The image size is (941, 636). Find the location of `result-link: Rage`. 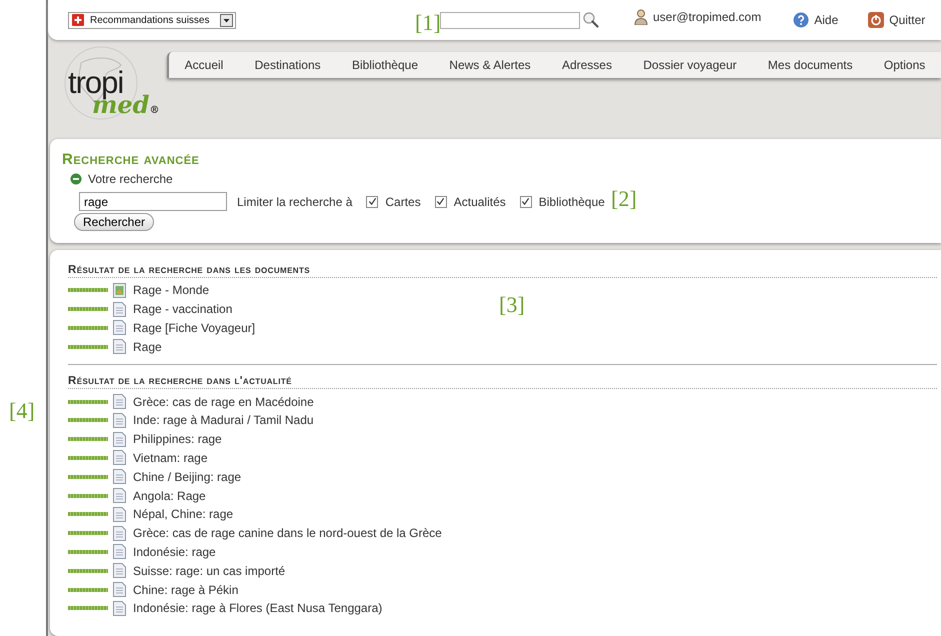

result-link: Rage is located at coordinates (147, 347).